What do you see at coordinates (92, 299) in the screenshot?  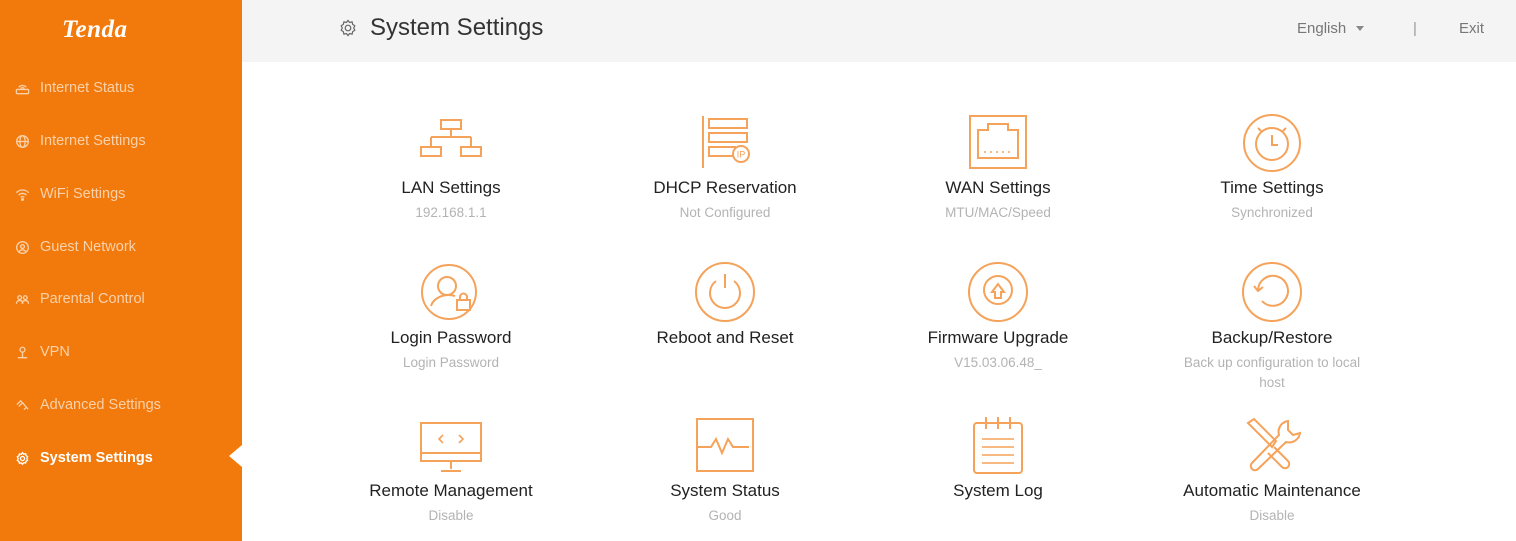 I see `sidebar-item-label: Parental Control` at bounding box center [92, 299].